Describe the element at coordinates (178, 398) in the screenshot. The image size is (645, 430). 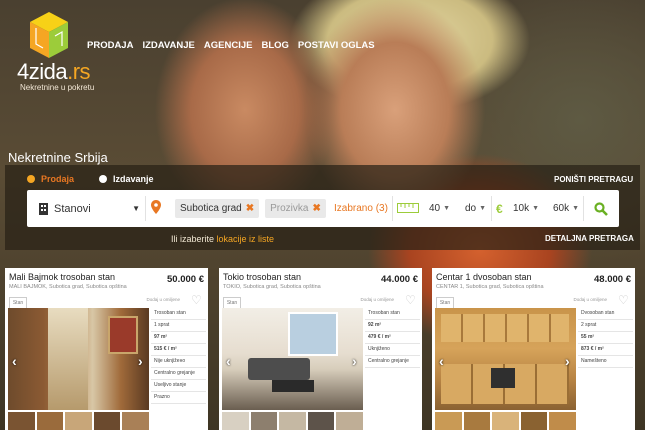
I see `property-furnishing: Prazno` at that location.